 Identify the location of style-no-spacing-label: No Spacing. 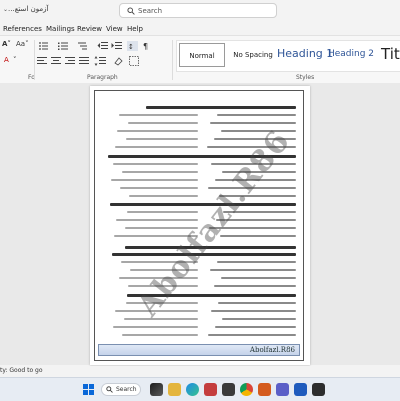
(253, 55).